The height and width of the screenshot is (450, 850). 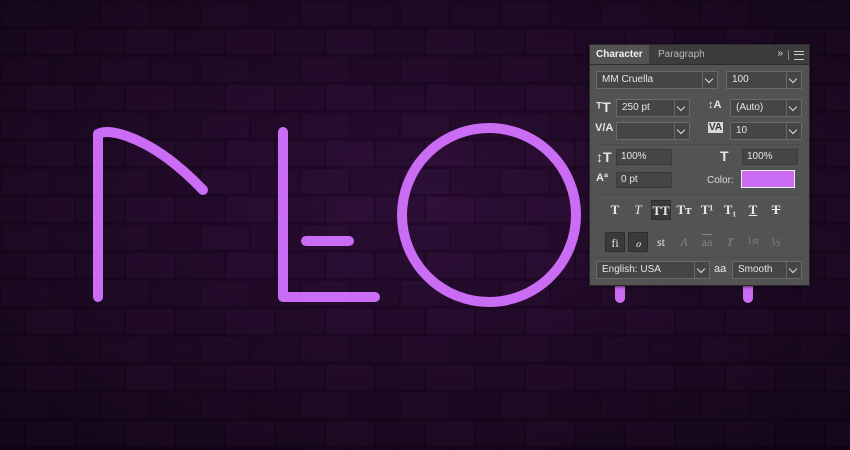 What do you see at coordinates (631, 269) in the screenshot?
I see `language-value: English: USA` at bounding box center [631, 269].